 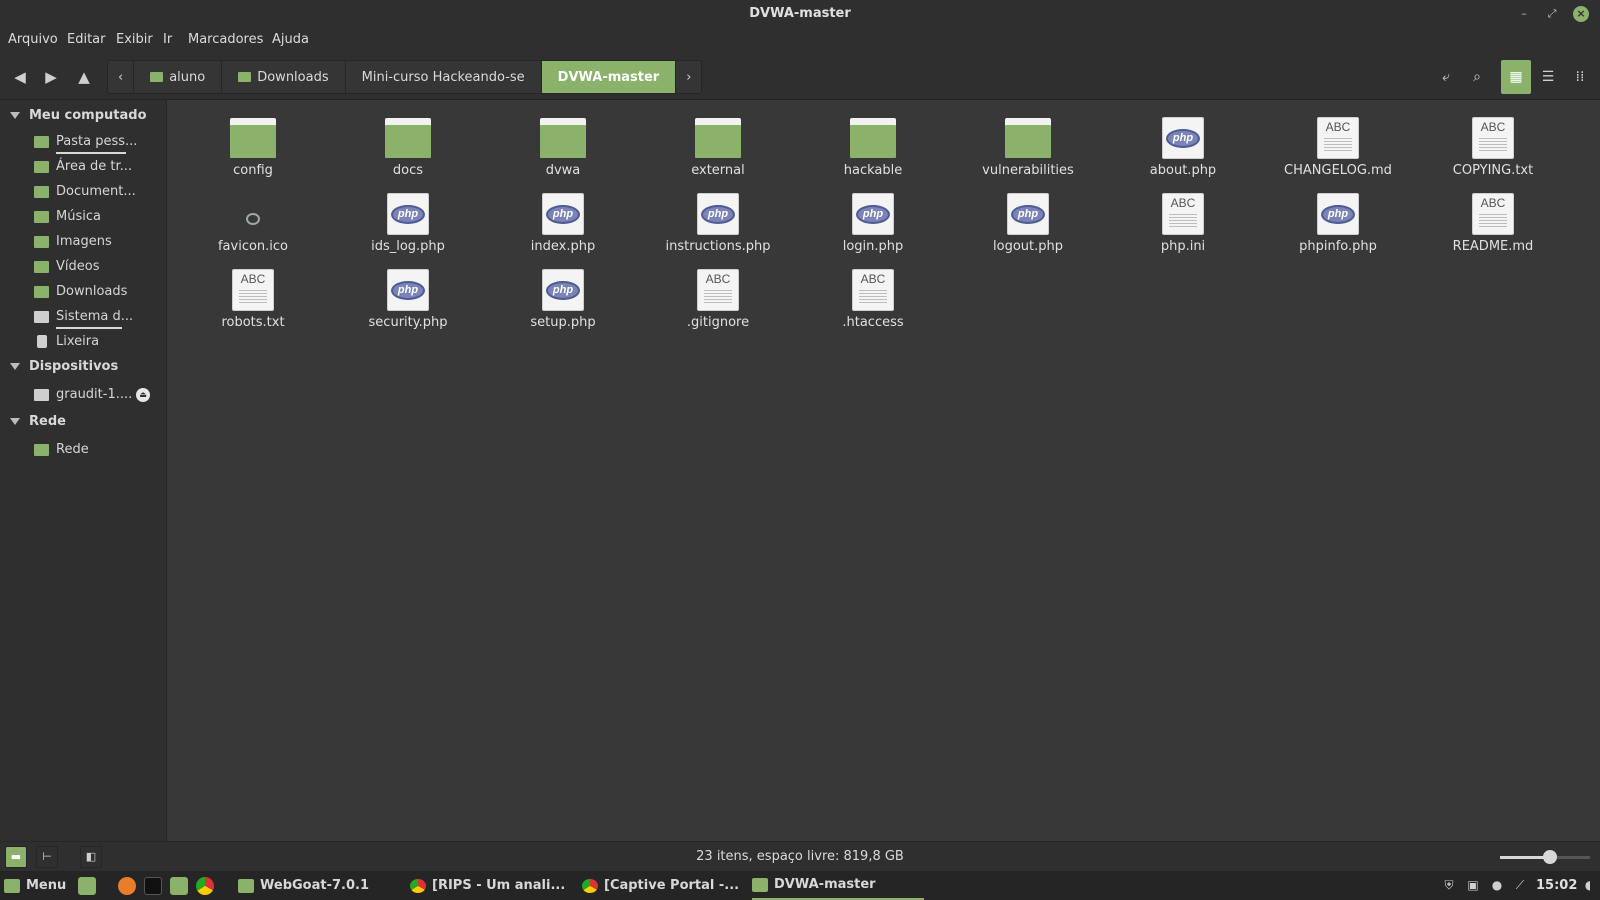 What do you see at coordinates (66, 341) in the screenshot?
I see `sidebar-item-trash: Lixeira` at bounding box center [66, 341].